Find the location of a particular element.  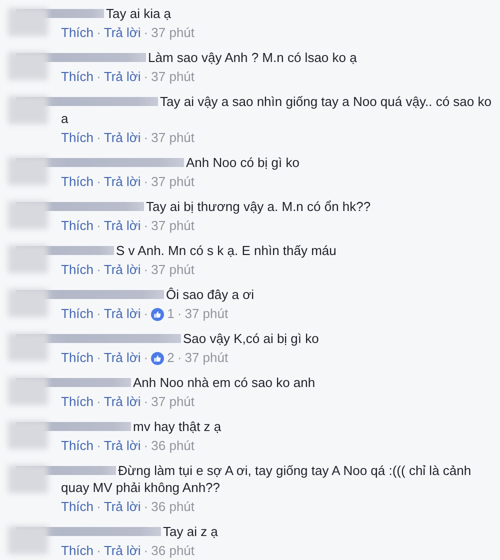

like-count: 2 is located at coordinates (170, 358).